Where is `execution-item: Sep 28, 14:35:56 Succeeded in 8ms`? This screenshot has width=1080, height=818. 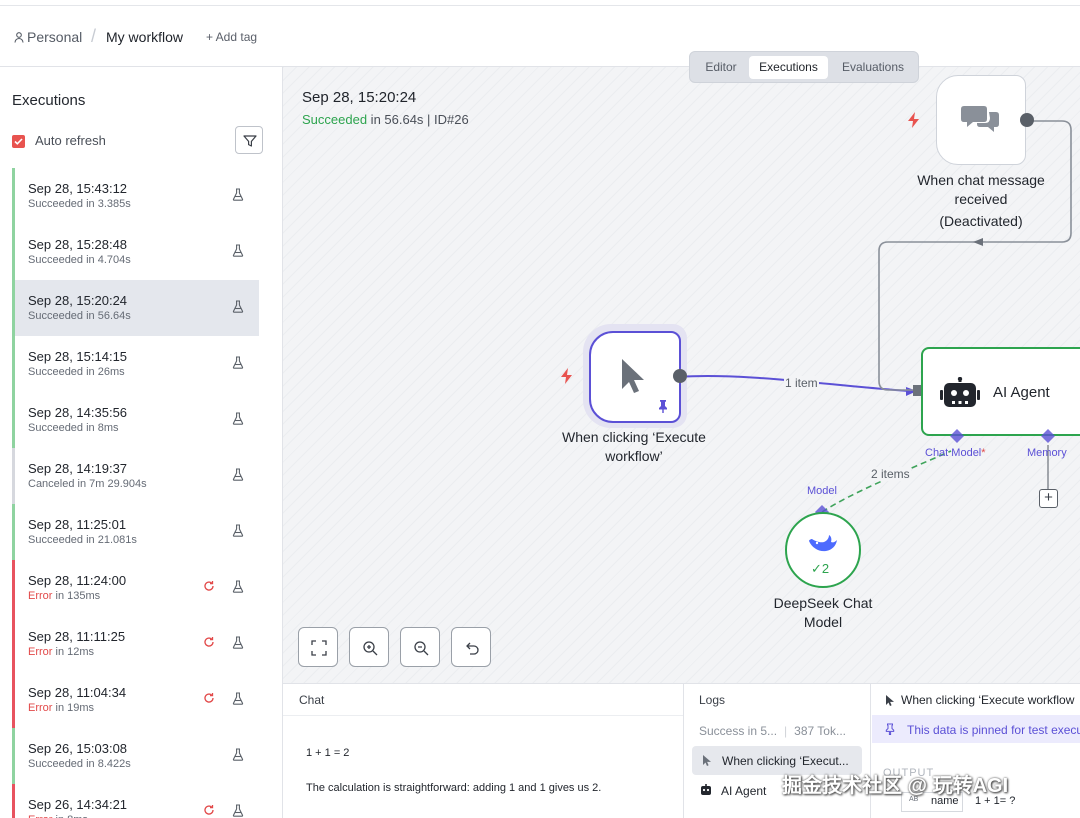
execution-item: Sep 28, 14:35:56 Succeeded in 8ms is located at coordinates (135, 420).